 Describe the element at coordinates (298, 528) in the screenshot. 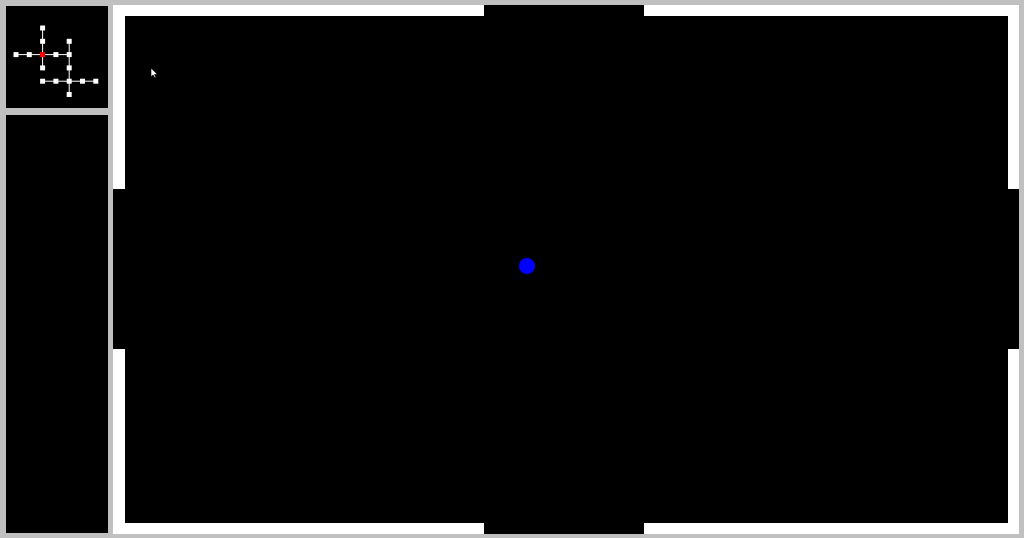

I see `wall-bottom-left` at that location.